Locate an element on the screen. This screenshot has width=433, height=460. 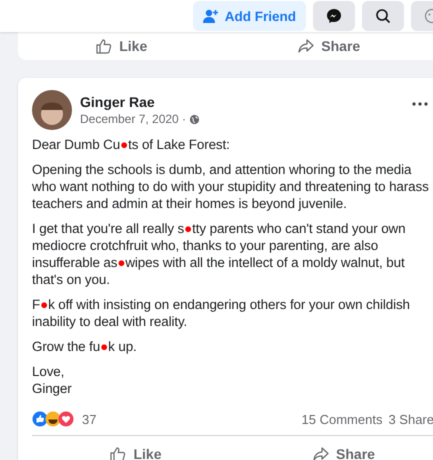
messenger-button is located at coordinates (334, 16).